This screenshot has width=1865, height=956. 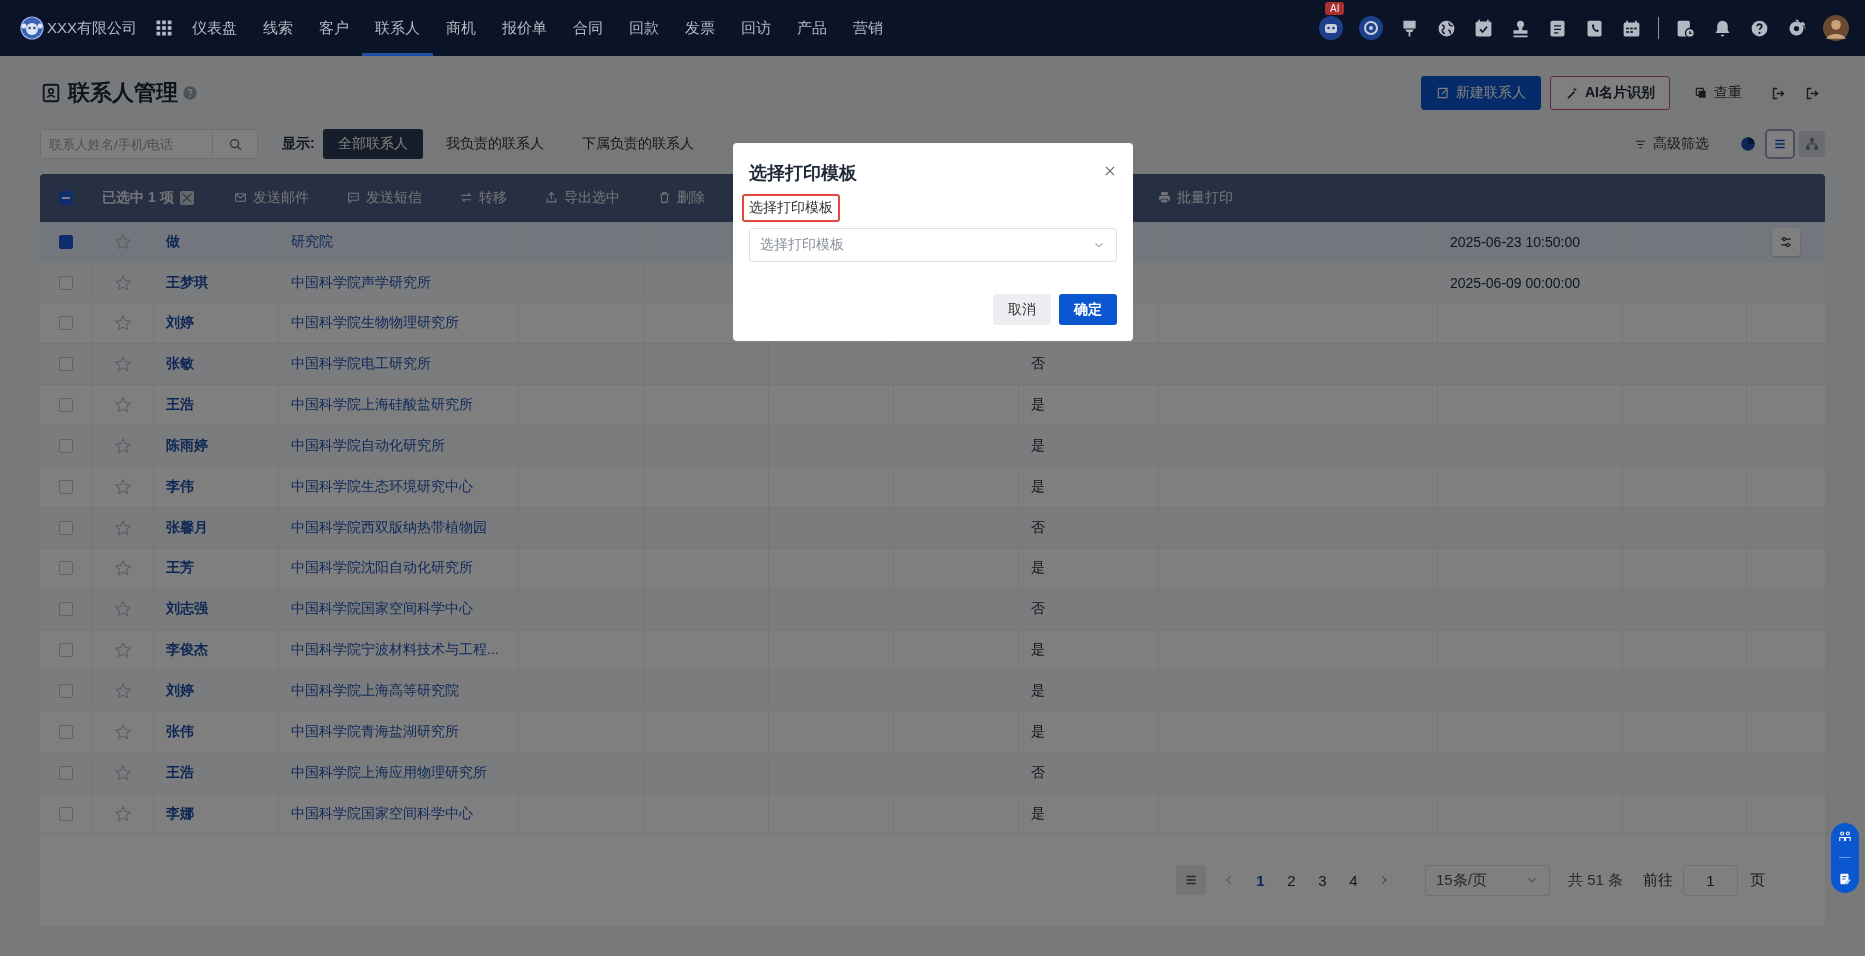 I want to click on pie-chart-icon, so click(x=1748, y=144).